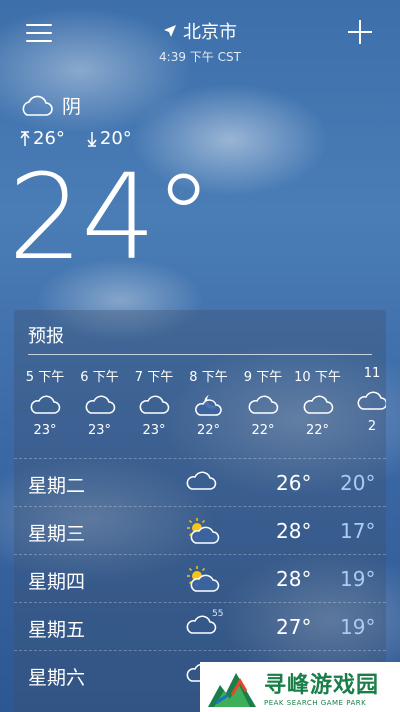 The image size is (400, 712). I want to click on condition-text: 阴, so click(72, 107).